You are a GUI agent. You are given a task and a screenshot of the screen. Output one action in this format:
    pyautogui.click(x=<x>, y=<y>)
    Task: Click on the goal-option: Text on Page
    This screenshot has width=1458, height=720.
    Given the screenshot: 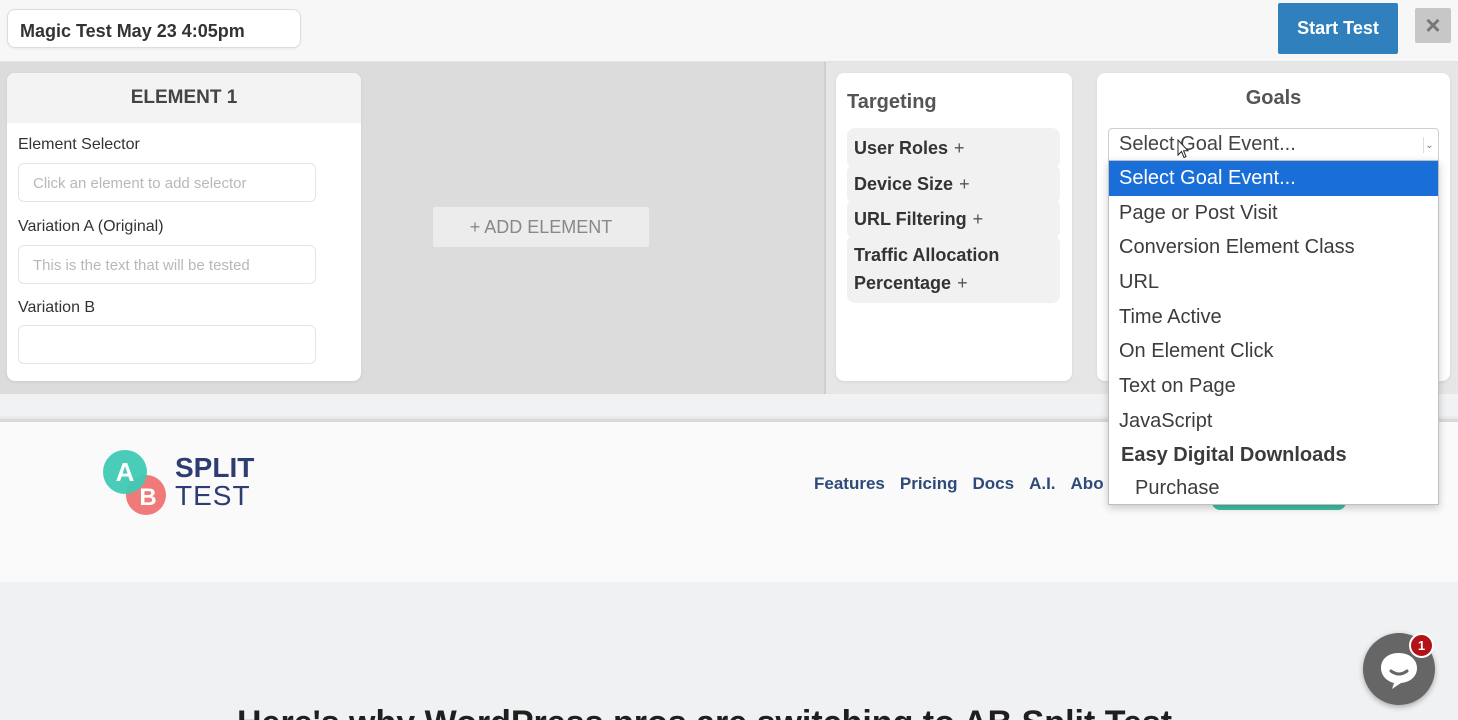 What is the action you would take?
    pyautogui.click(x=1273, y=386)
    